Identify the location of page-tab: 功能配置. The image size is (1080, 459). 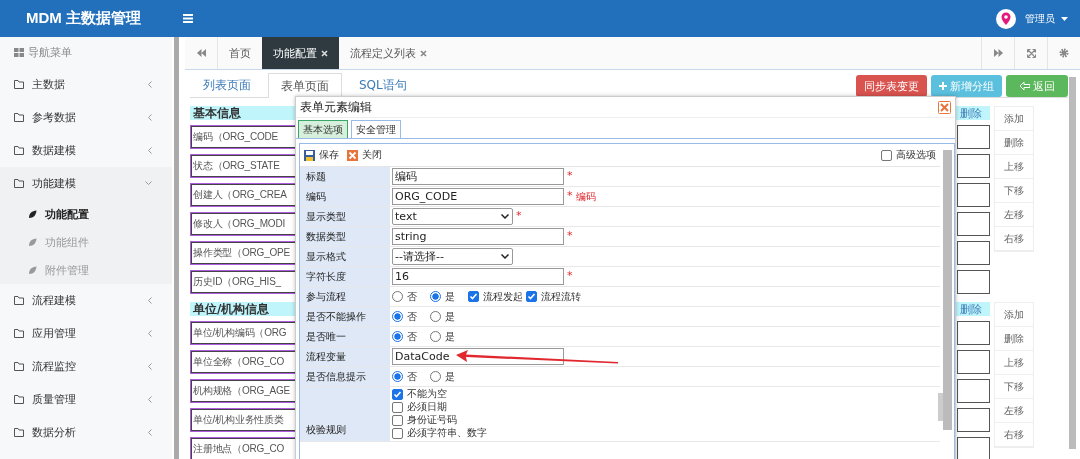
(300, 53).